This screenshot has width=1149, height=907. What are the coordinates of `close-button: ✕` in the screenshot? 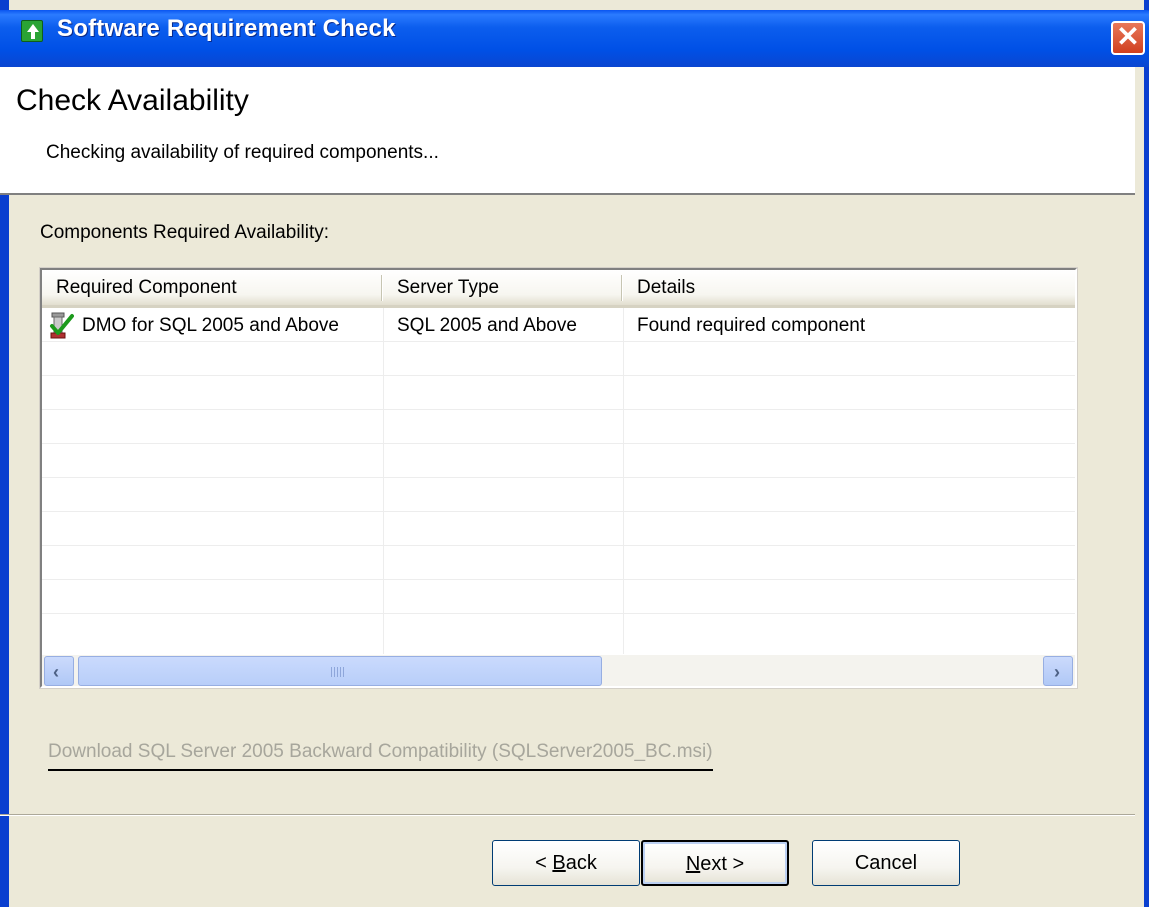 It's located at (1128, 38).